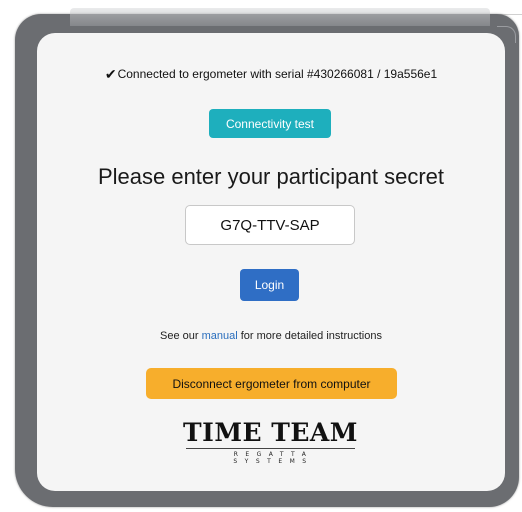  What do you see at coordinates (270, 432) in the screenshot?
I see `logo-wordmark: TIME TEAM` at bounding box center [270, 432].